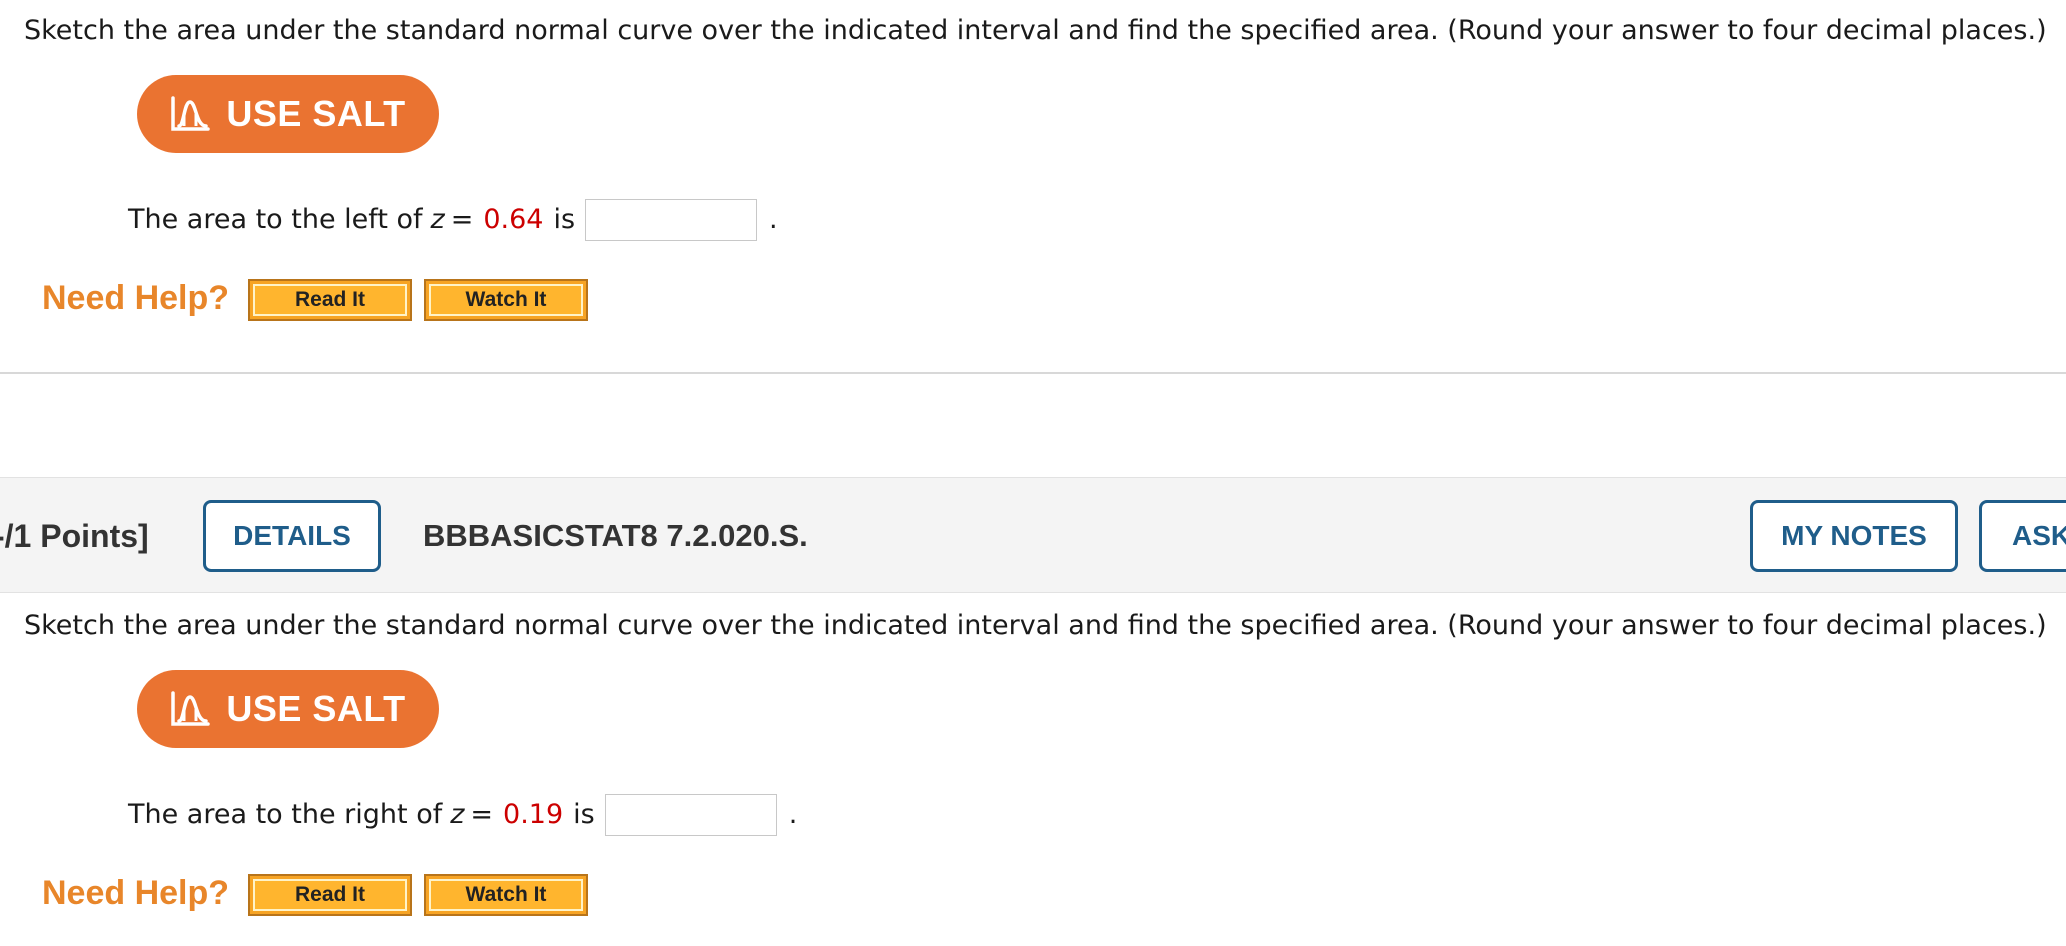  What do you see at coordinates (533, 814) in the screenshot?
I see `prompt-value: 0.19` at bounding box center [533, 814].